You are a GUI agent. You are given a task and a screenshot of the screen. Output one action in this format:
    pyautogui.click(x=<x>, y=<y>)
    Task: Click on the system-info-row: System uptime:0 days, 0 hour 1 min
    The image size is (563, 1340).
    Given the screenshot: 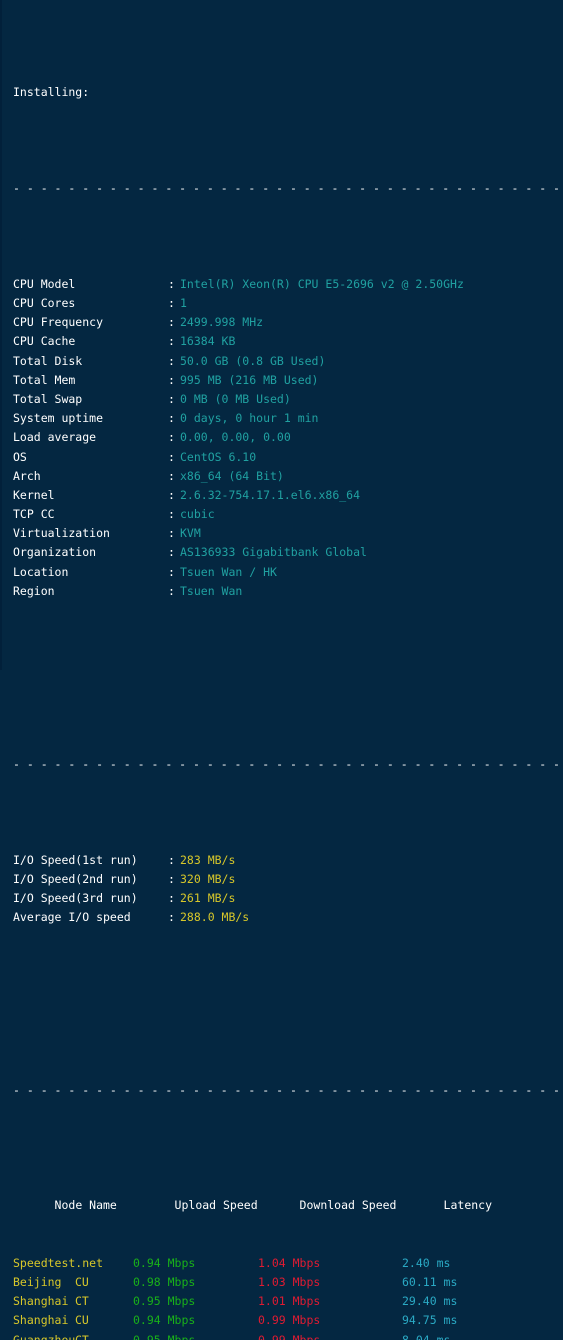 What is the action you would take?
    pyautogui.click(x=288, y=418)
    